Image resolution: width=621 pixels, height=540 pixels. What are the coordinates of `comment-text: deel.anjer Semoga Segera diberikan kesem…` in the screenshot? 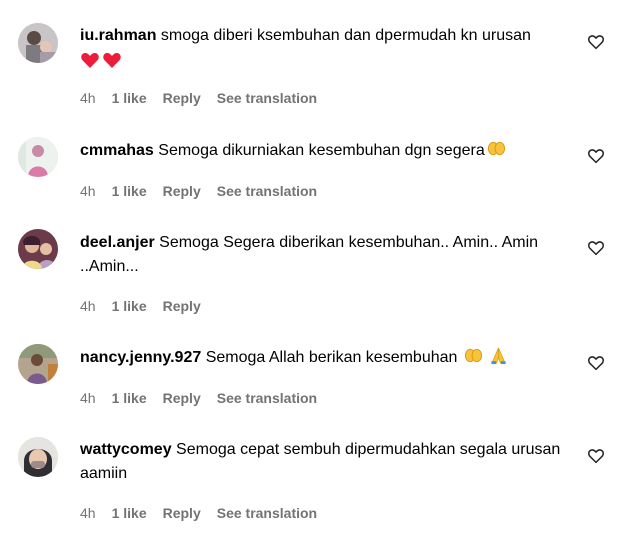 It's located at (327, 255).